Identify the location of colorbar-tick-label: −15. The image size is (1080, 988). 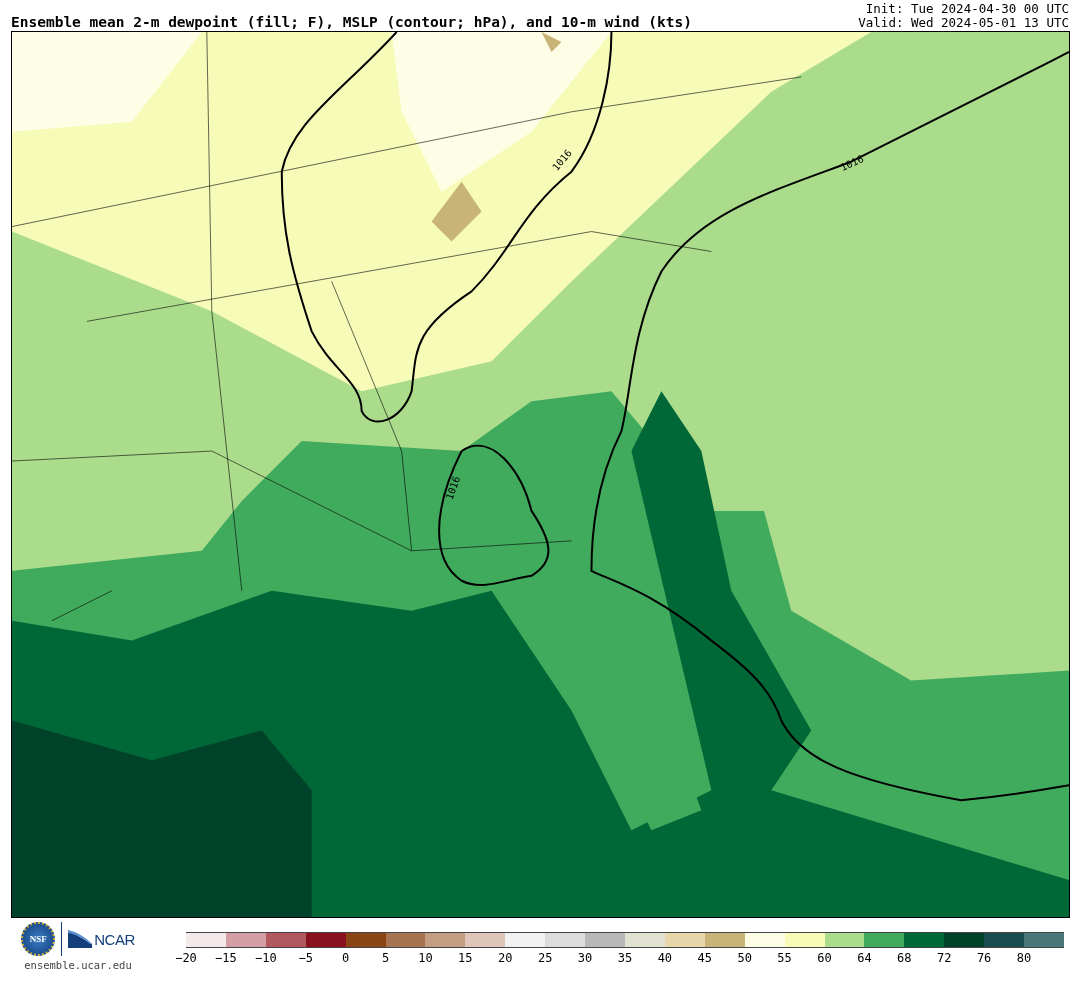
(226, 958).